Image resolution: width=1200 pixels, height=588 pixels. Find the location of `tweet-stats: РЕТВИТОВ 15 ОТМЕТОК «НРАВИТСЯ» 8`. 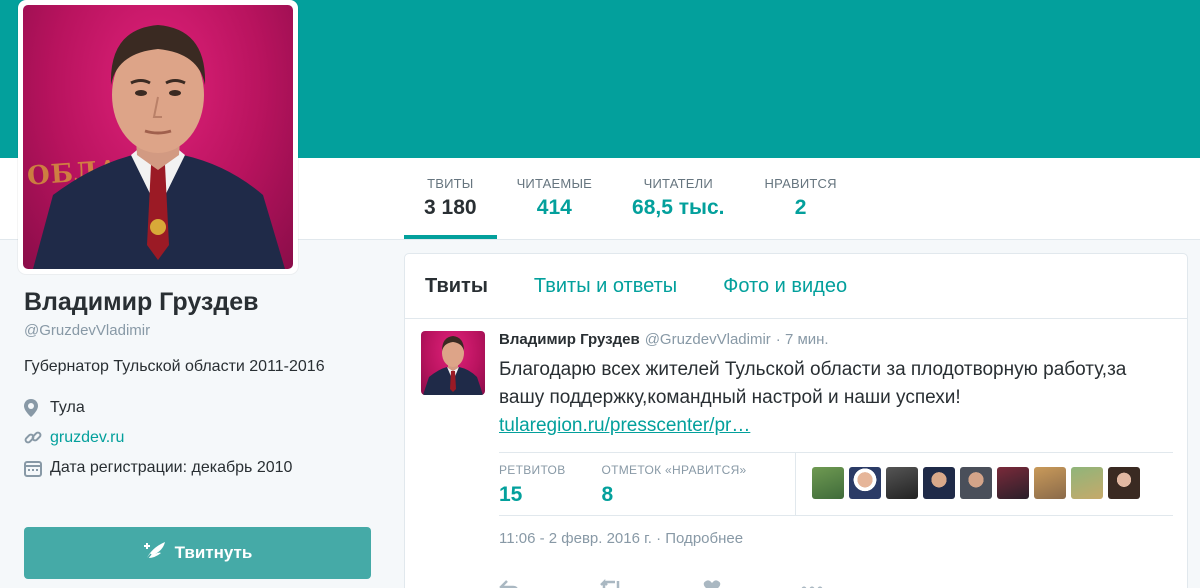

tweet-stats: РЕТВИТОВ 15 ОТМЕТОК «НРАВИТСЯ» 8 is located at coordinates (836, 484).